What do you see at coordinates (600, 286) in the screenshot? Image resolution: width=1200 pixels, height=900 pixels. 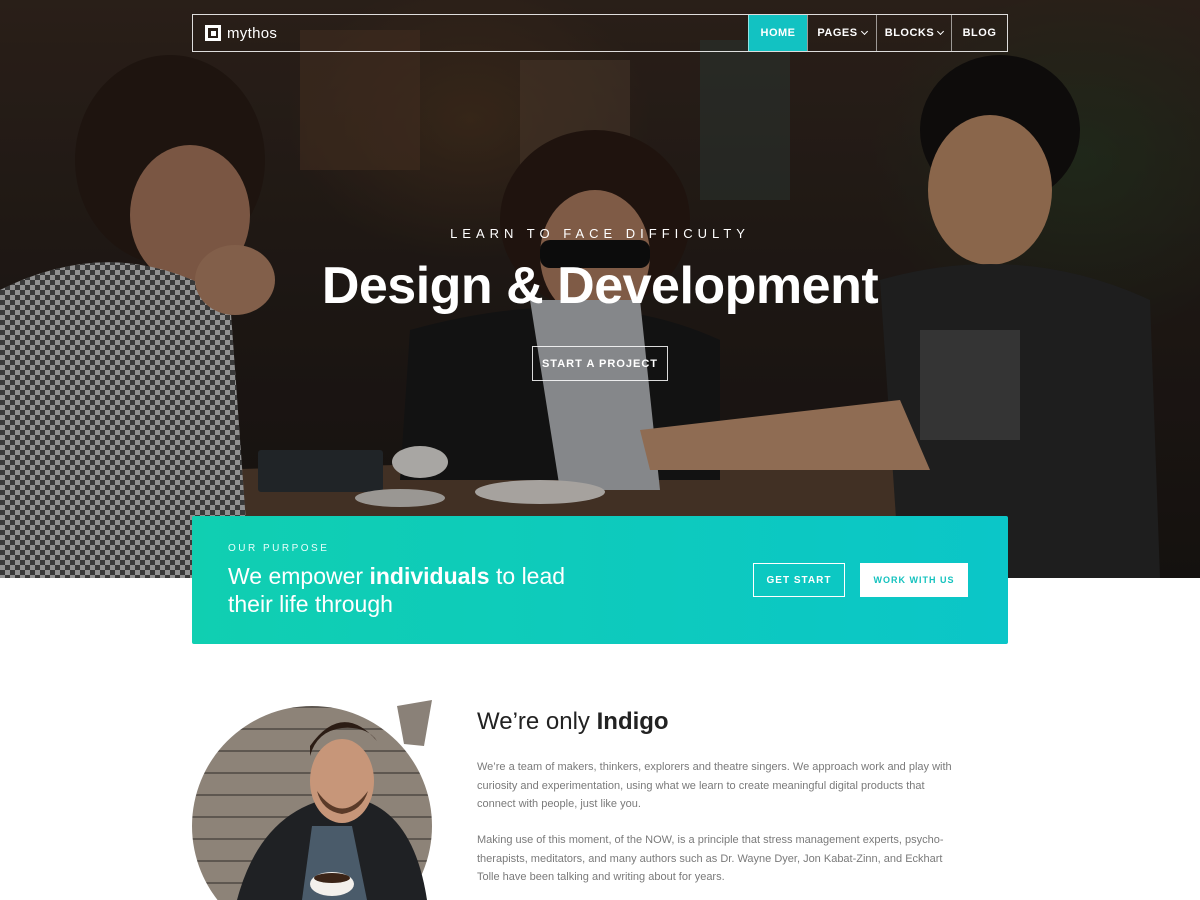 I see `hero-title: Design & Development` at bounding box center [600, 286].